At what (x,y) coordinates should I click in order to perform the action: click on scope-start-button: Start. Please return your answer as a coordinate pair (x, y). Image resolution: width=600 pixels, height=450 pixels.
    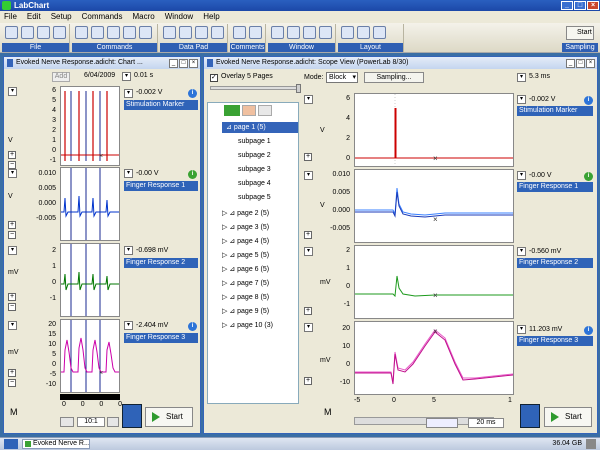
    Looking at the image, I should click on (568, 417).